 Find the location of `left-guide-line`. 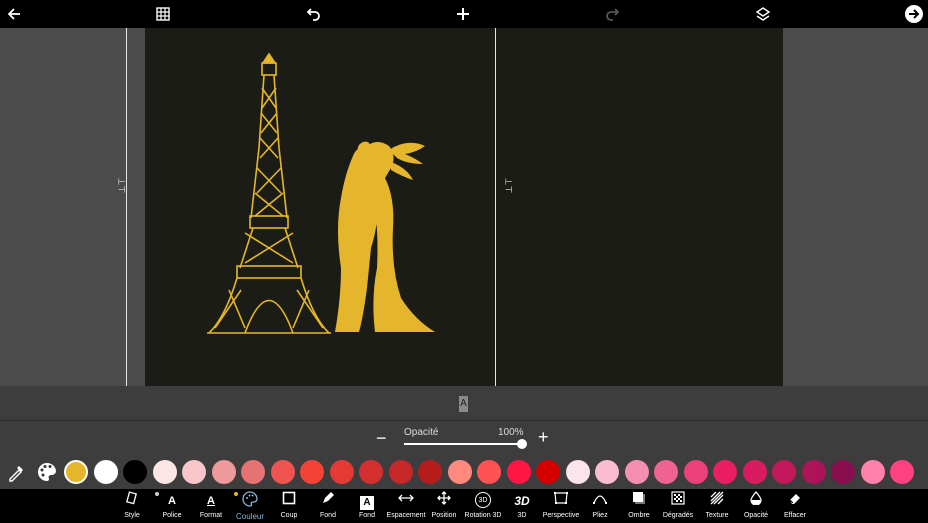

left-guide-line is located at coordinates (126, 207).